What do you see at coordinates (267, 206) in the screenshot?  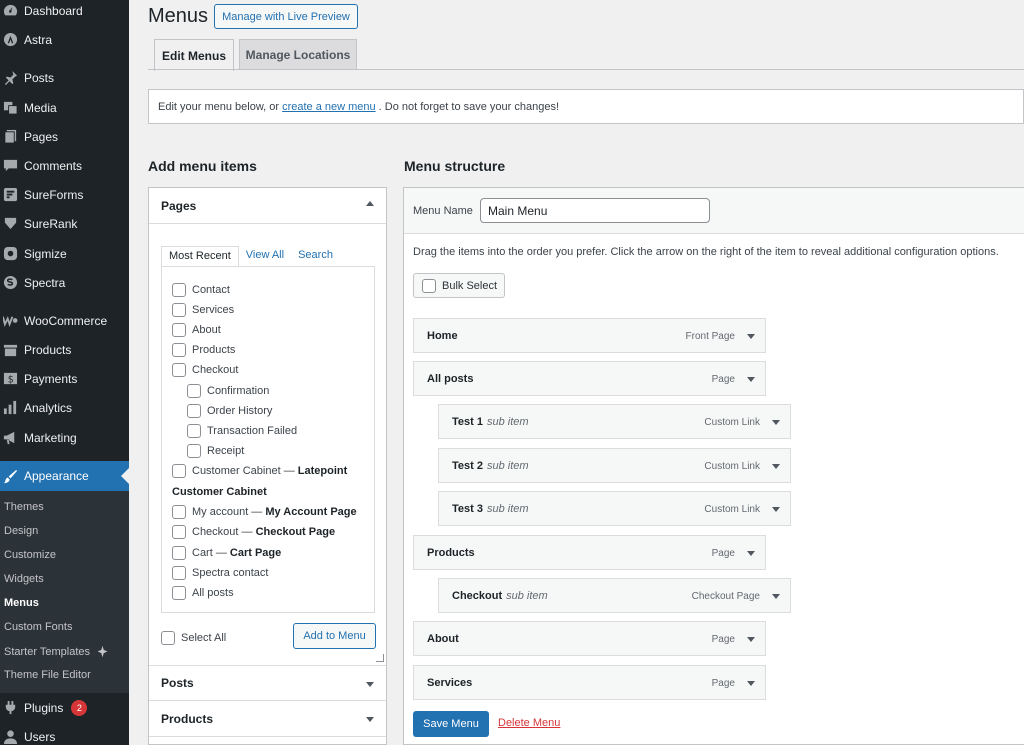 I see `pages-accordion-header: Pages` at bounding box center [267, 206].